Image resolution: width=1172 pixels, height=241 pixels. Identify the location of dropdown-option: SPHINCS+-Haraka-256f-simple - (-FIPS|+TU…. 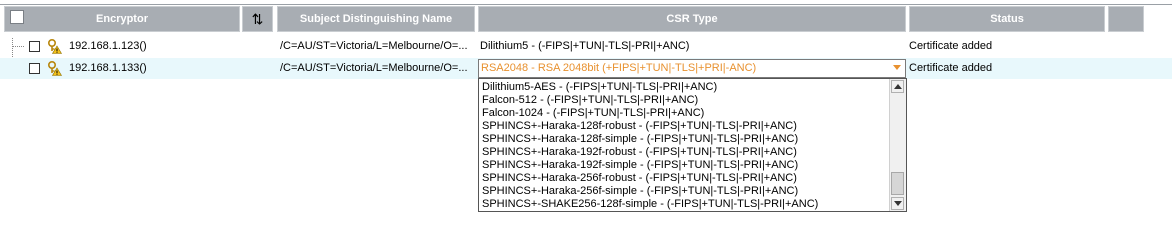
(640, 191).